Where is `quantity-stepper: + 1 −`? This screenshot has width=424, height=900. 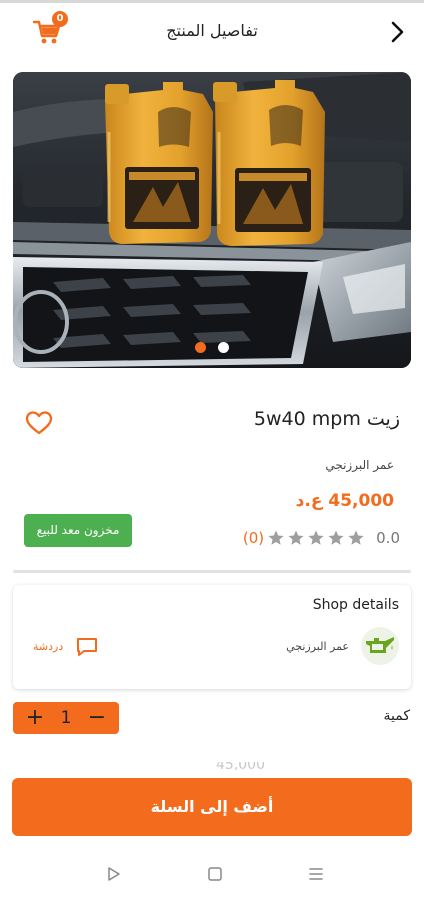
quantity-stepper: + 1 − is located at coordinates (66, 718).